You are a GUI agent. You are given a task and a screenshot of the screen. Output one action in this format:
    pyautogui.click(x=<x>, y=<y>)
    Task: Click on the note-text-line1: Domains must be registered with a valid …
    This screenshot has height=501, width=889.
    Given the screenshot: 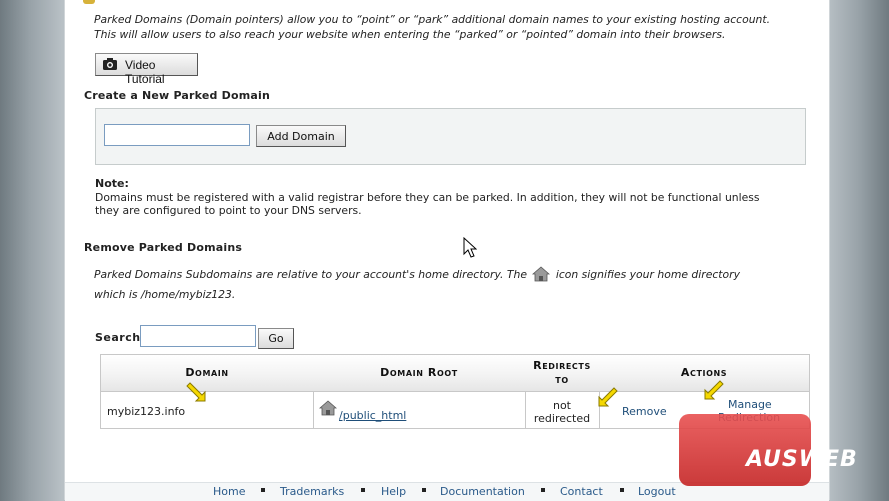 What is the action you would take?
    pyautogui.click(x=427, y=197)
    